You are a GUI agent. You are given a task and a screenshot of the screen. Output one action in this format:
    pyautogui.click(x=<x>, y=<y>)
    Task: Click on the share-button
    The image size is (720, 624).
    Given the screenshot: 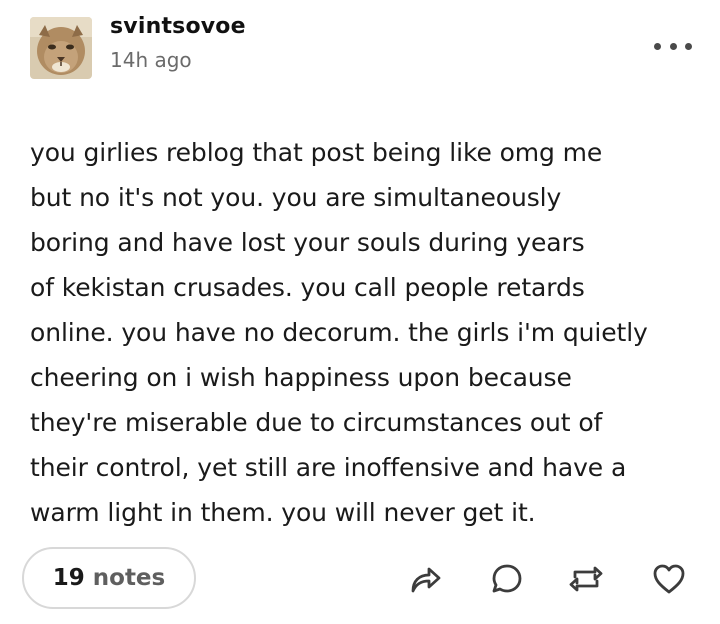 What is the action you would take?
    pyautogui.click(x=425, y=579)
    